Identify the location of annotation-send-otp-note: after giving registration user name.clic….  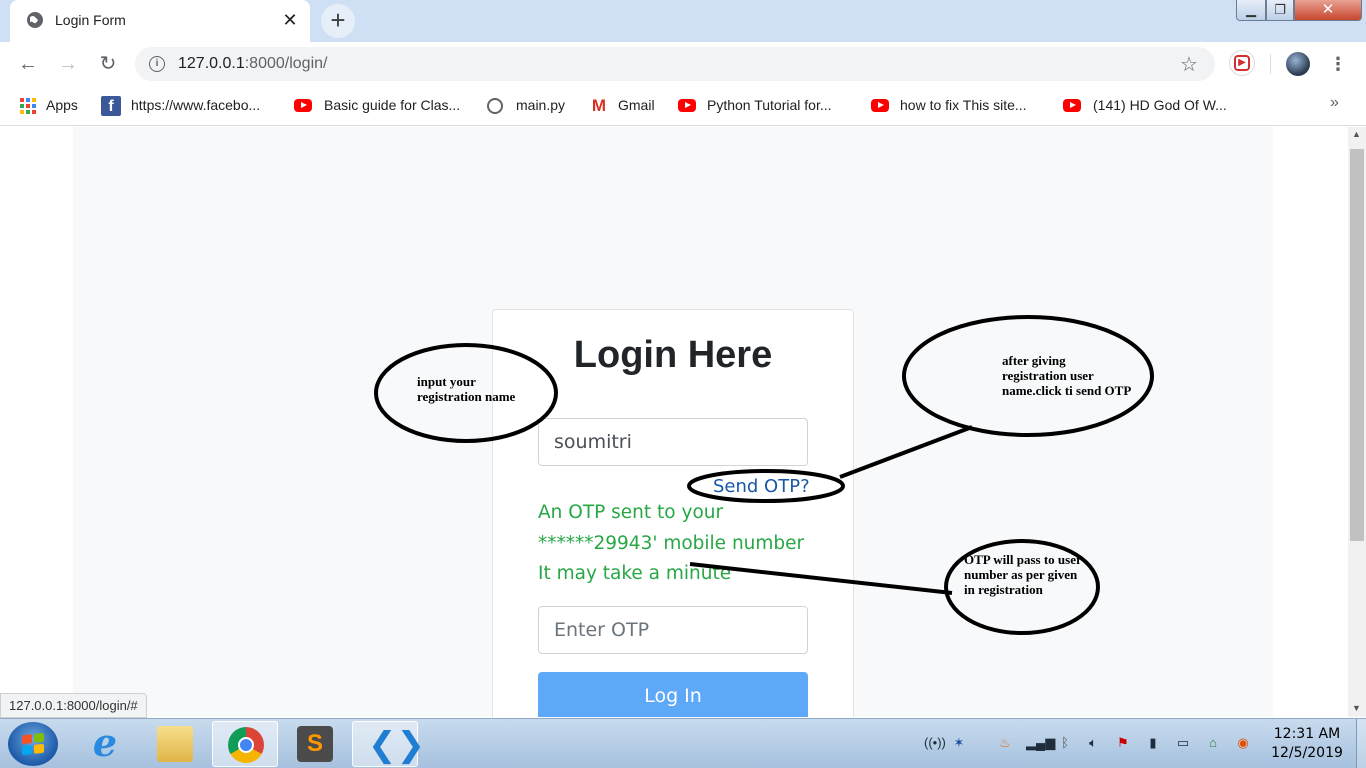
(1067, 375).